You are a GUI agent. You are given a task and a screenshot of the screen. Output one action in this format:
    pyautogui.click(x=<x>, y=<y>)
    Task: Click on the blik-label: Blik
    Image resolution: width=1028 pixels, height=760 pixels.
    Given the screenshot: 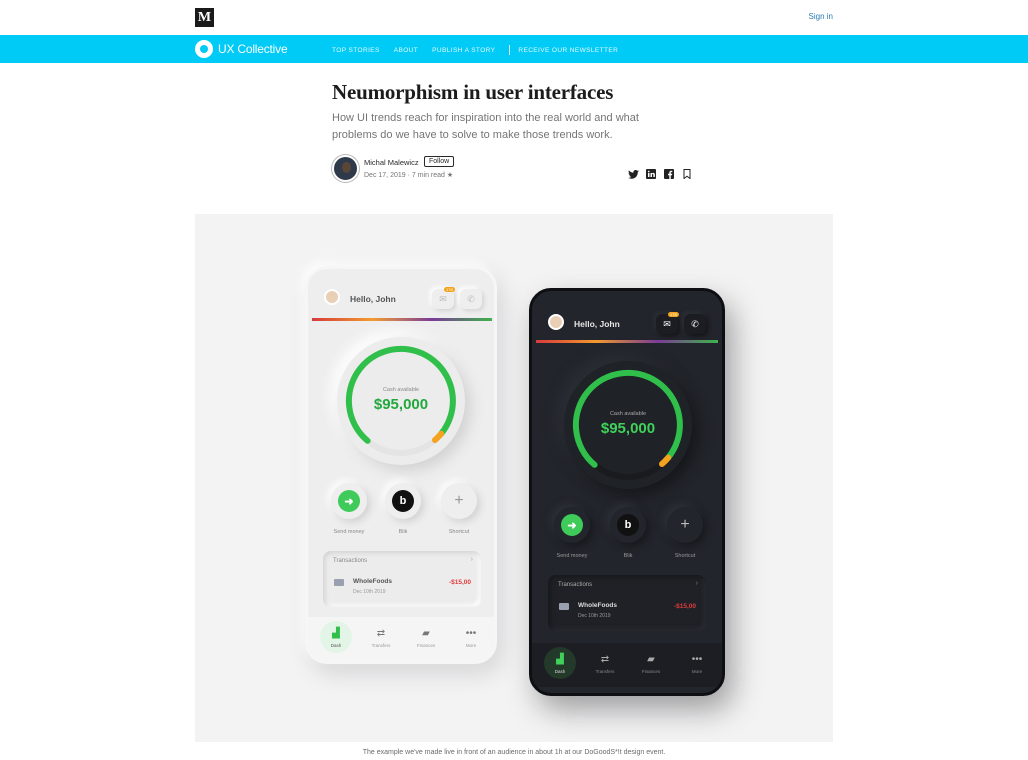 What is the action you would take?
    pyautogui.click(x=403, y=532)
    